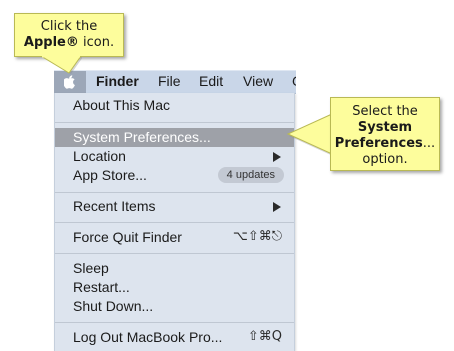 The height and width of the screenshot is (351, 454). I want to click on menu-item-label: Sleep, so click(91, 268).